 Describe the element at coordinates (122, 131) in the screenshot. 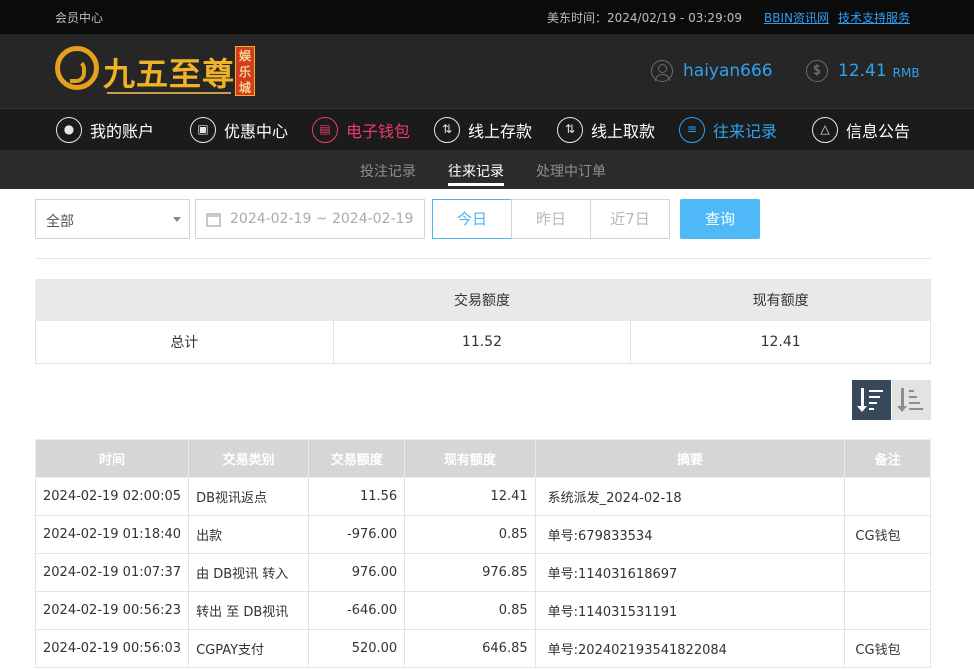

I see `nav-item-label: 我的账户` at that location.